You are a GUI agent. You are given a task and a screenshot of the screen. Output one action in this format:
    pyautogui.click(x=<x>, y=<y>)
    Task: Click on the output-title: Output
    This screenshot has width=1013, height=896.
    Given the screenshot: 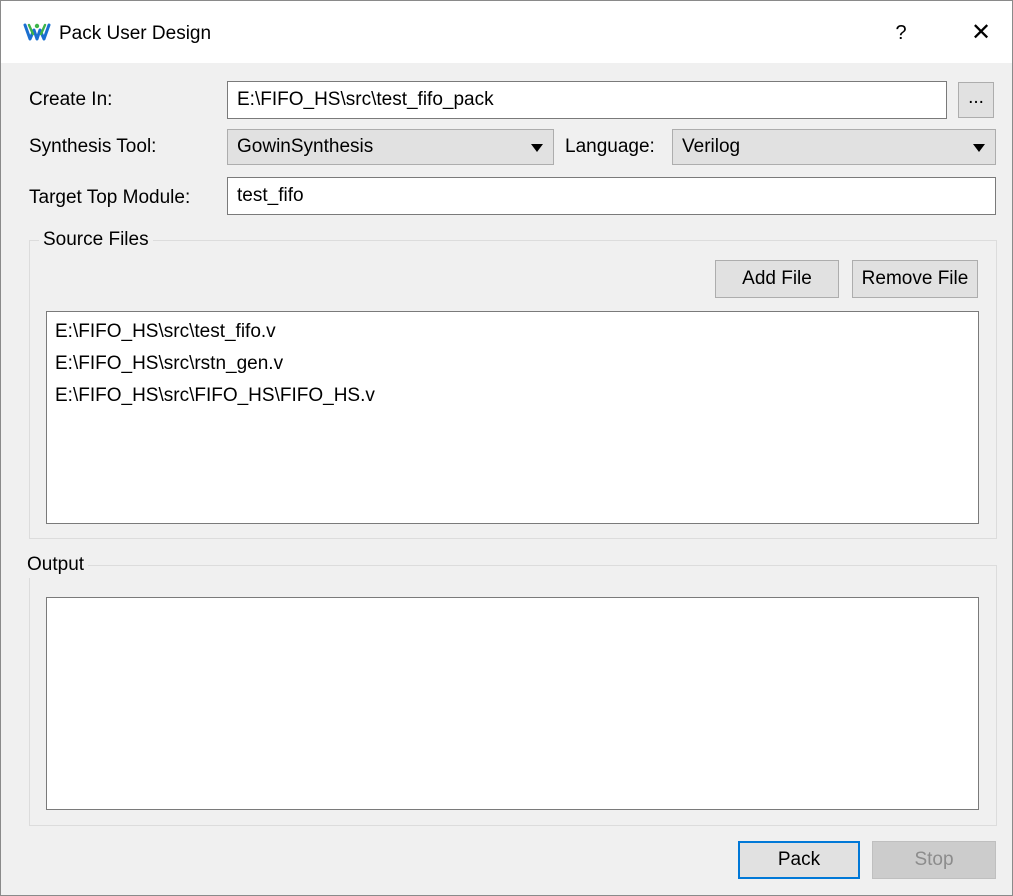 What is the action you would take?
    pyautogui.click(x=56, y=565)
    